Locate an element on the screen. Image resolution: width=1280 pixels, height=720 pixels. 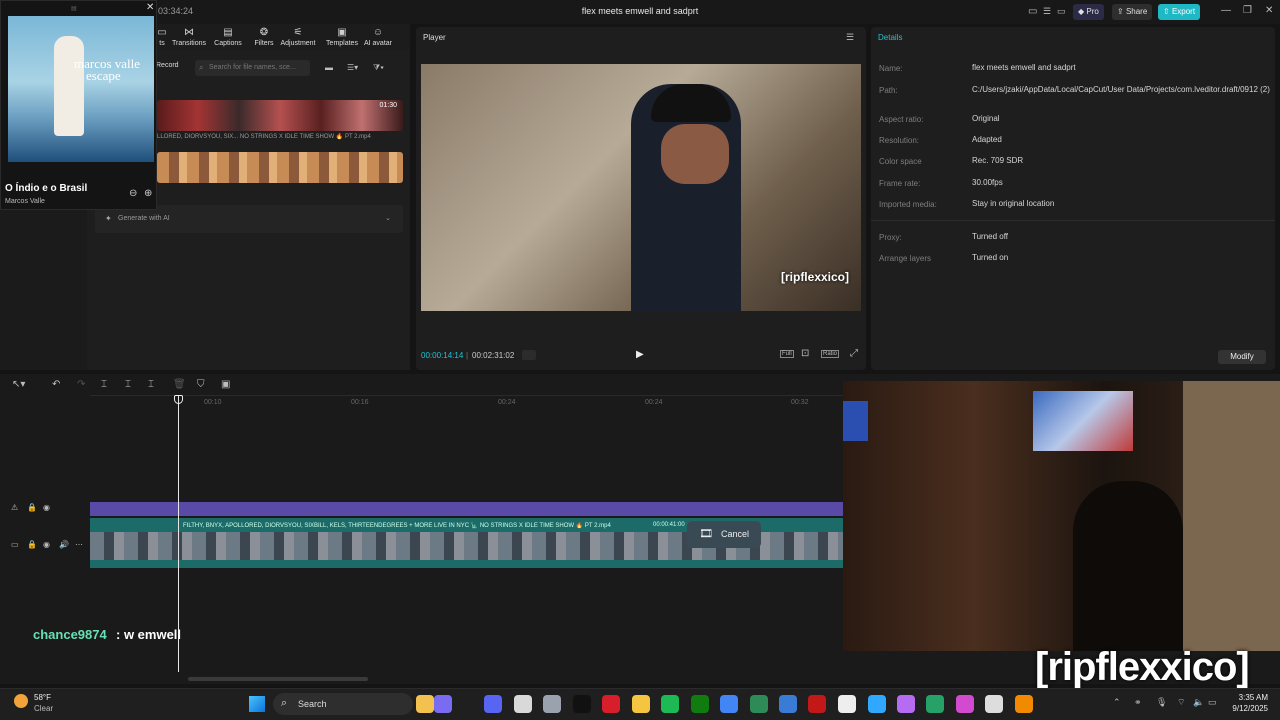
delete-icon: 🗑 is located at coordinates (179, 384).